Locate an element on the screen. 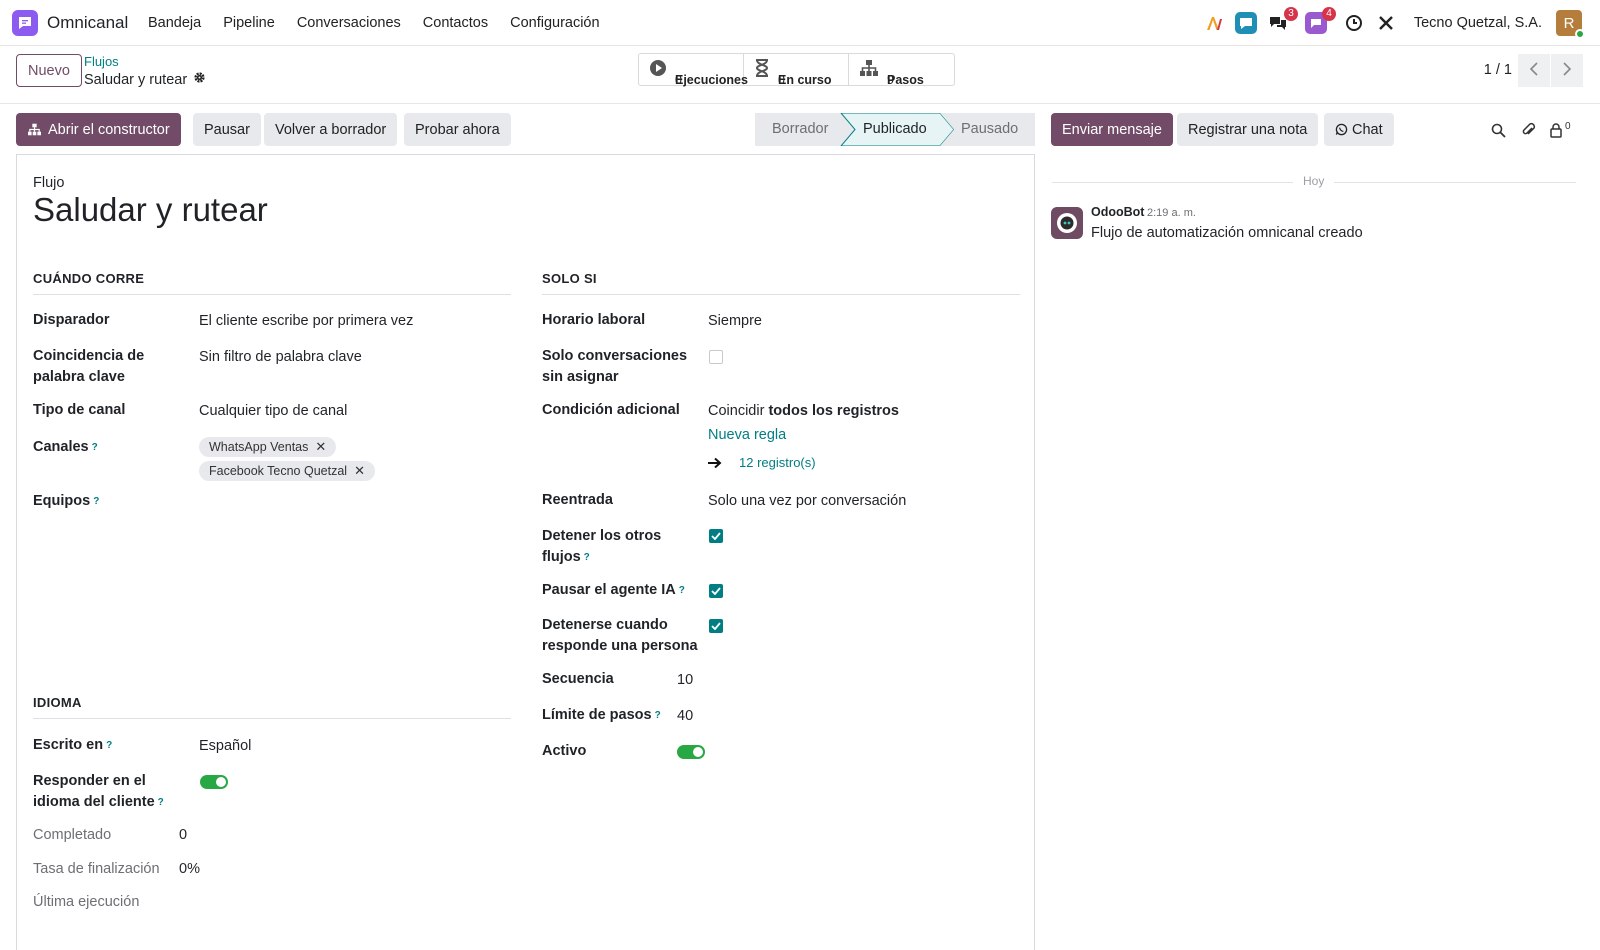 The height and width of the screenshot is (950, 1600). stage-borrador: Borrador is located at coordinates (800, 129).